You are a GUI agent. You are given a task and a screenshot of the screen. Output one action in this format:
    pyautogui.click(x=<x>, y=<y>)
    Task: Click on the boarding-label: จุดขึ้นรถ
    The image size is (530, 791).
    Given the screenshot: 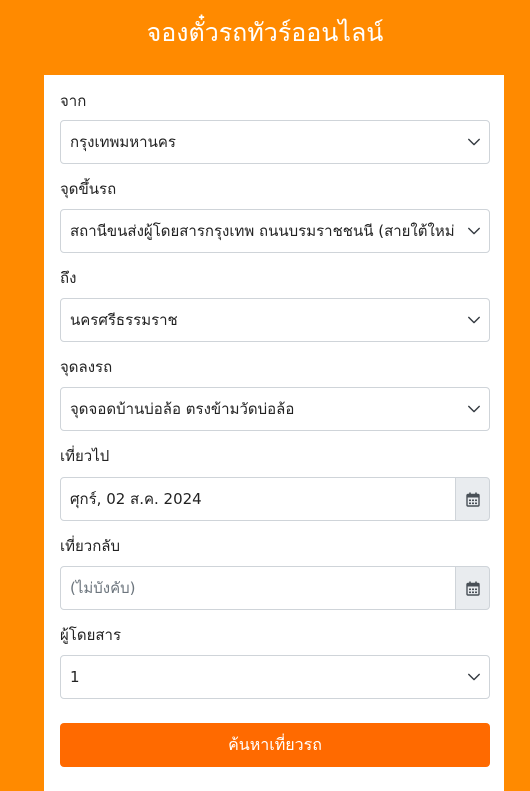 What is the action you would take?
    pyautogui.click(x=88, y=189)
    